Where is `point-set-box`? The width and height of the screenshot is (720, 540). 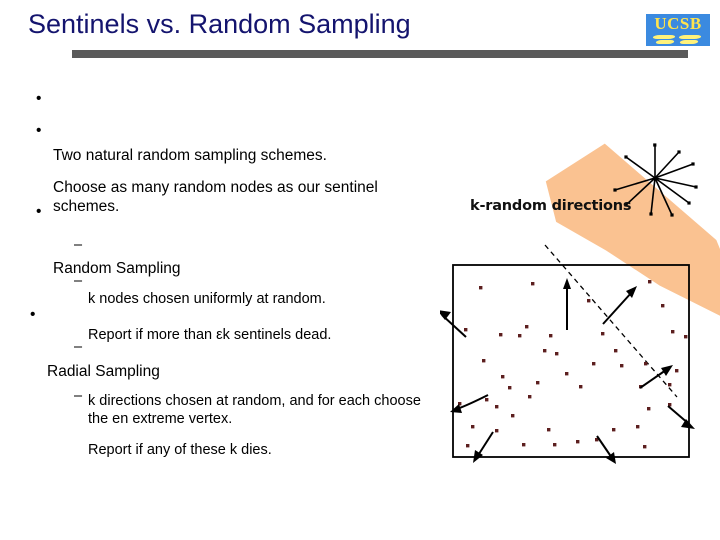
point-set-box is located at coordinates (571, 361).